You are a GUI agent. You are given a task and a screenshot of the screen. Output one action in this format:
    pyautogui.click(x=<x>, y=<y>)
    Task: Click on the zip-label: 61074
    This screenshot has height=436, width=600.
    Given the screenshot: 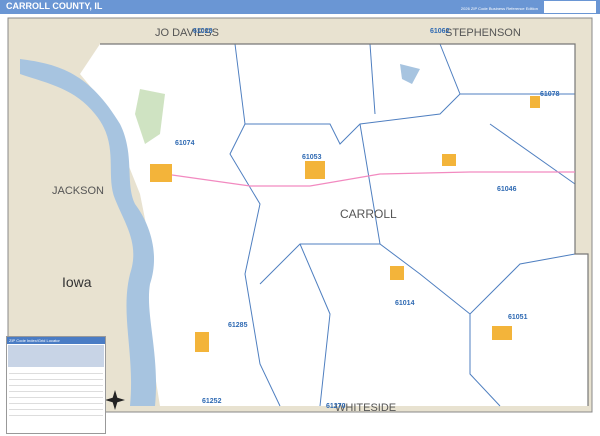 What is the action you would take?
    pyautogui.click(x=185, y=143)
    